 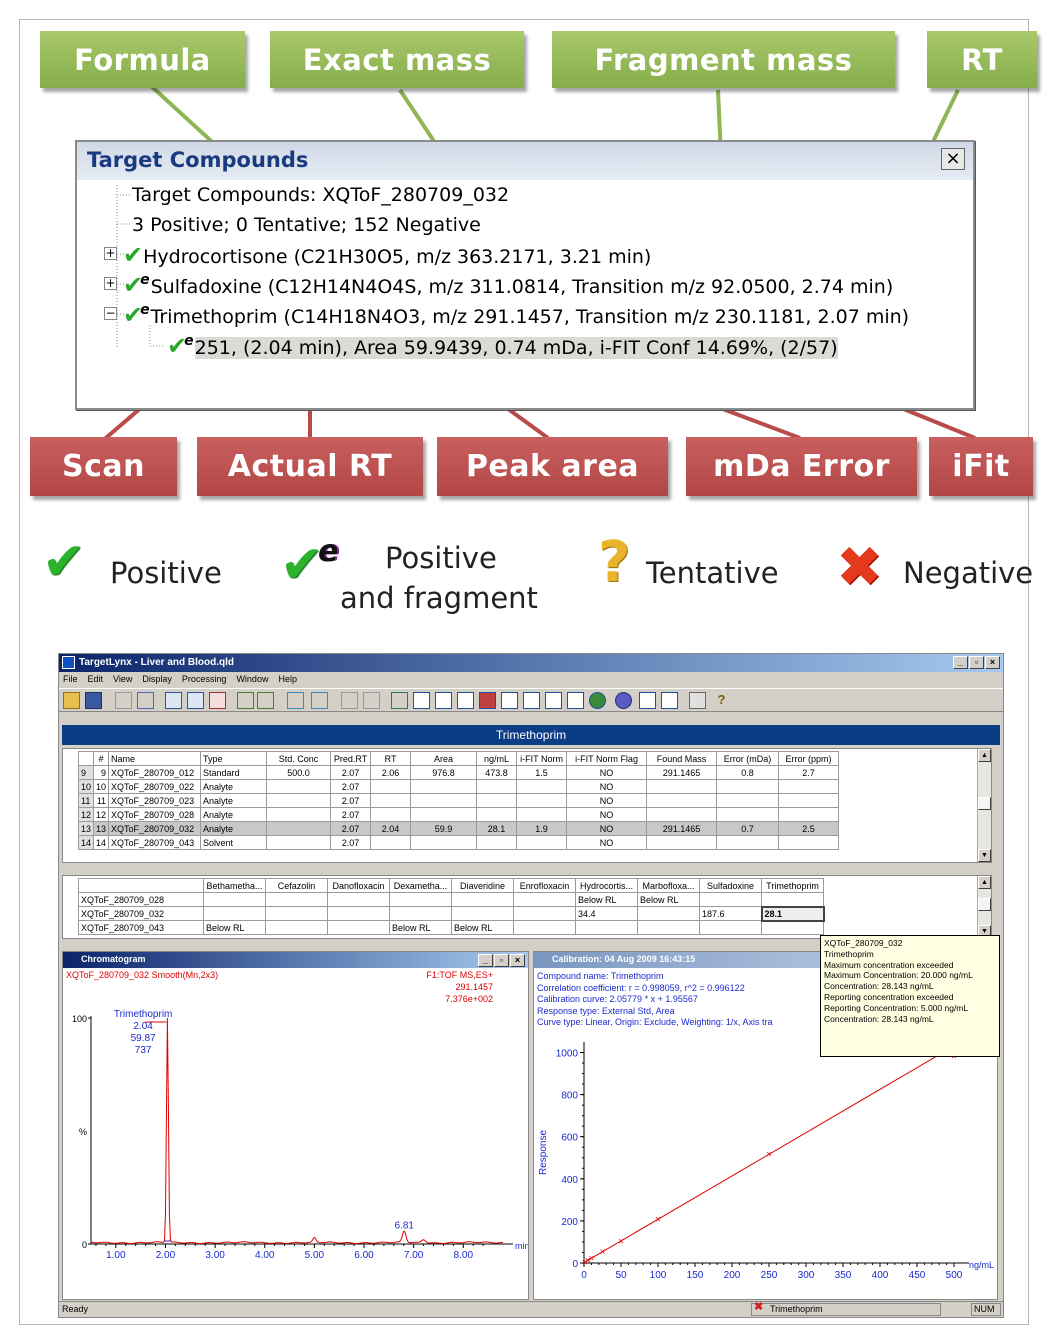 I want to click on callout-peak-area: Peak area, so click(x=552, y=466).